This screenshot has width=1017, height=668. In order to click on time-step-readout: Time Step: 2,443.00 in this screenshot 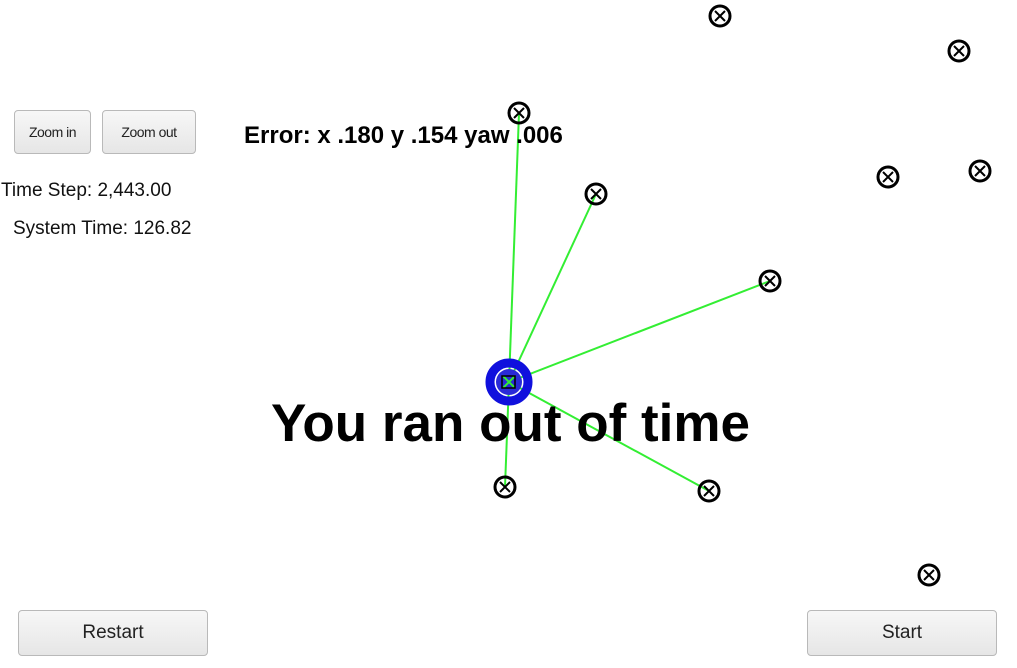, I will do `click(86, 190)`.